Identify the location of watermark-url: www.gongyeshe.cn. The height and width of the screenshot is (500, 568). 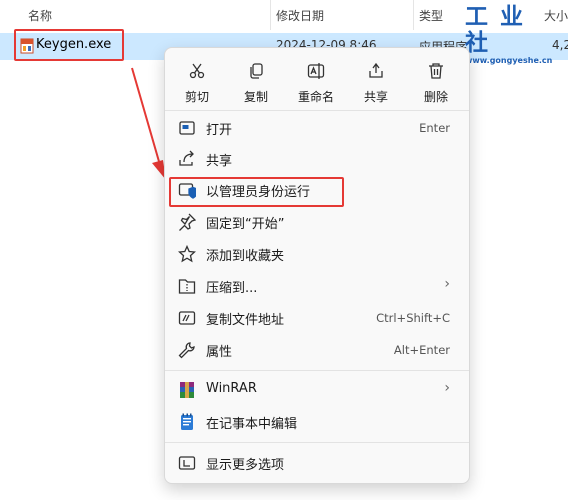
(509, 60).